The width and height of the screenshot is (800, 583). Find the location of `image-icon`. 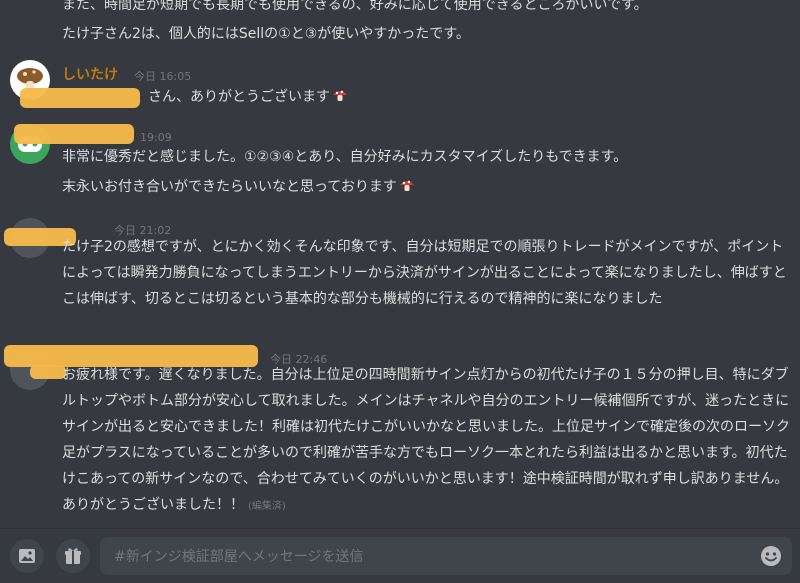

image-icon is located at coordinates (27, 556).